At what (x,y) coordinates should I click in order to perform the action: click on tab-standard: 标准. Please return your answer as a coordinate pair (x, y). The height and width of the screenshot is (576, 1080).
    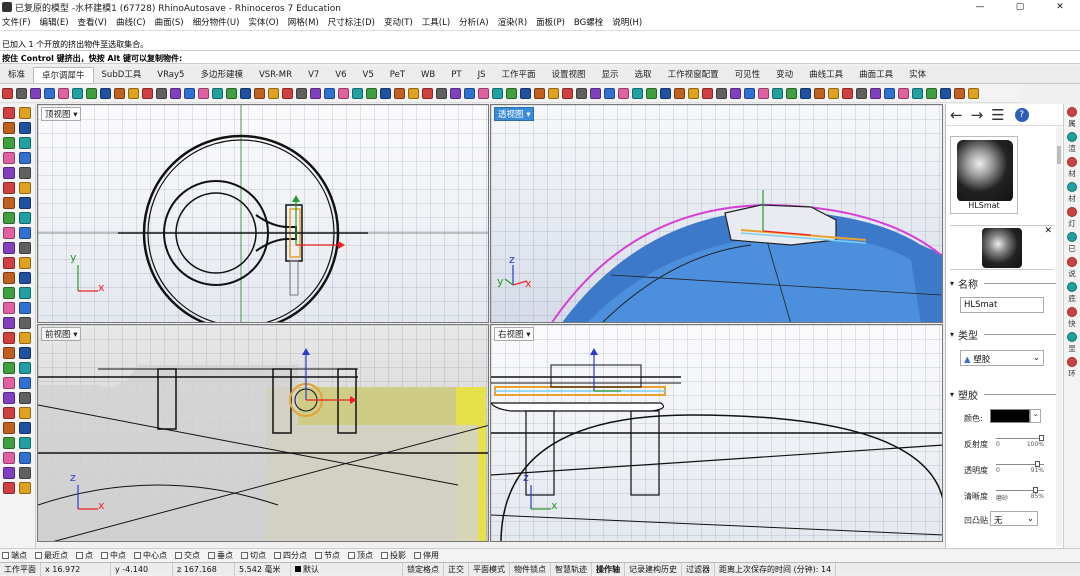
    Looking at the image, I should click on (16, 75).